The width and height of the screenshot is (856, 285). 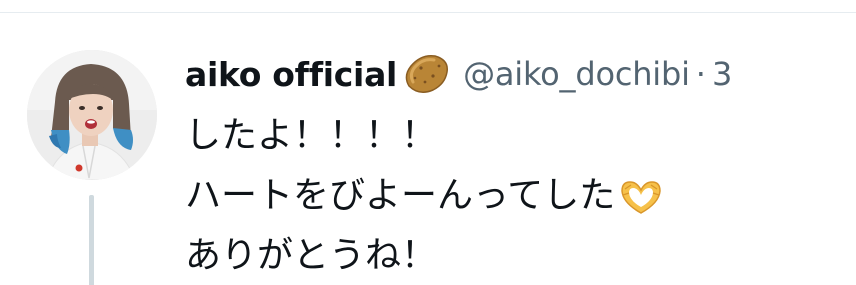 I want to click on avatar-image, so click(x=92, y=115).